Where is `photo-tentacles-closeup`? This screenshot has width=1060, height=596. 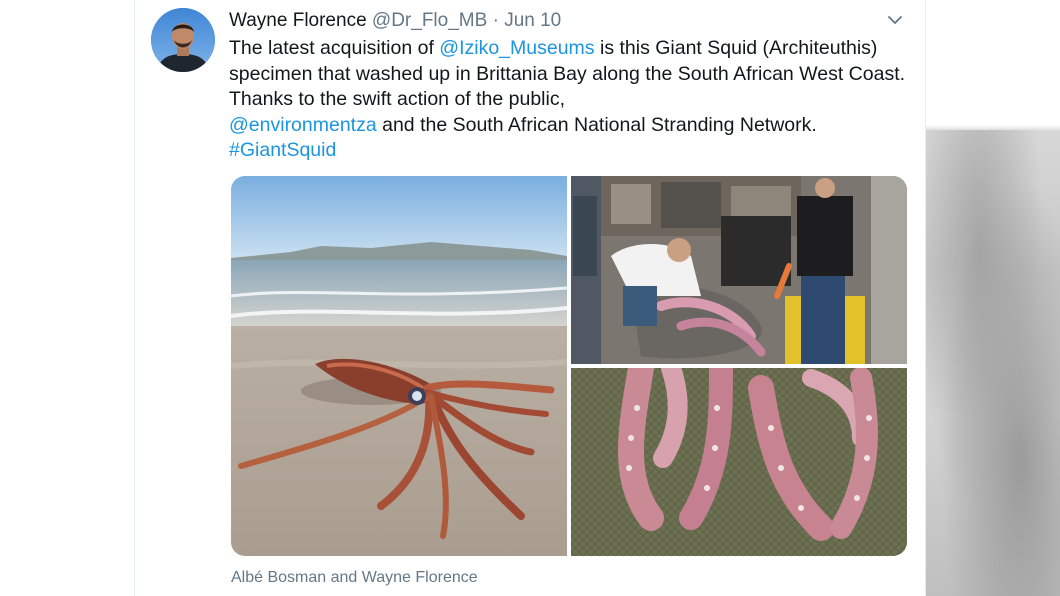 photo-tentacles-closeup is located at coordinates (739, 462).